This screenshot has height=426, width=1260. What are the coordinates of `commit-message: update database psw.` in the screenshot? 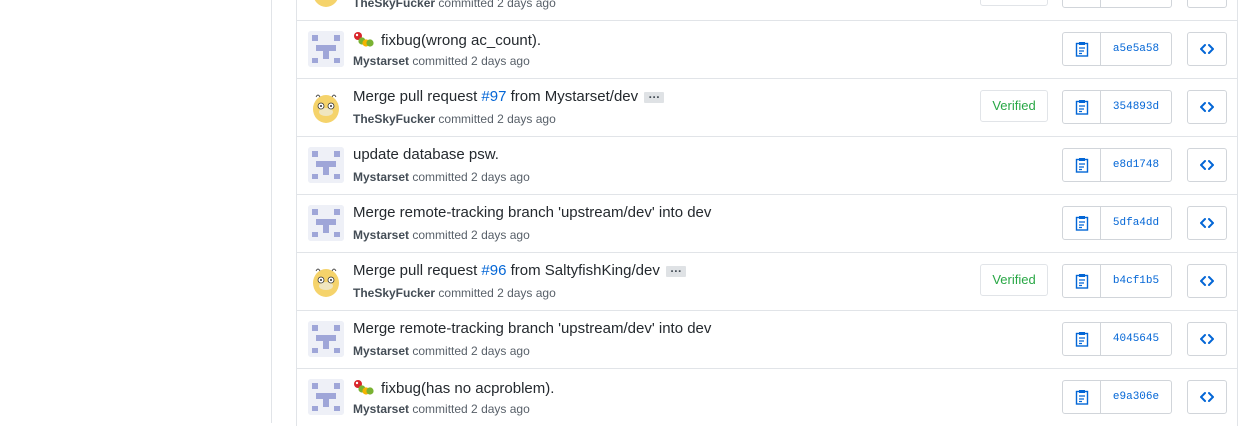 It's located at (426, 154).